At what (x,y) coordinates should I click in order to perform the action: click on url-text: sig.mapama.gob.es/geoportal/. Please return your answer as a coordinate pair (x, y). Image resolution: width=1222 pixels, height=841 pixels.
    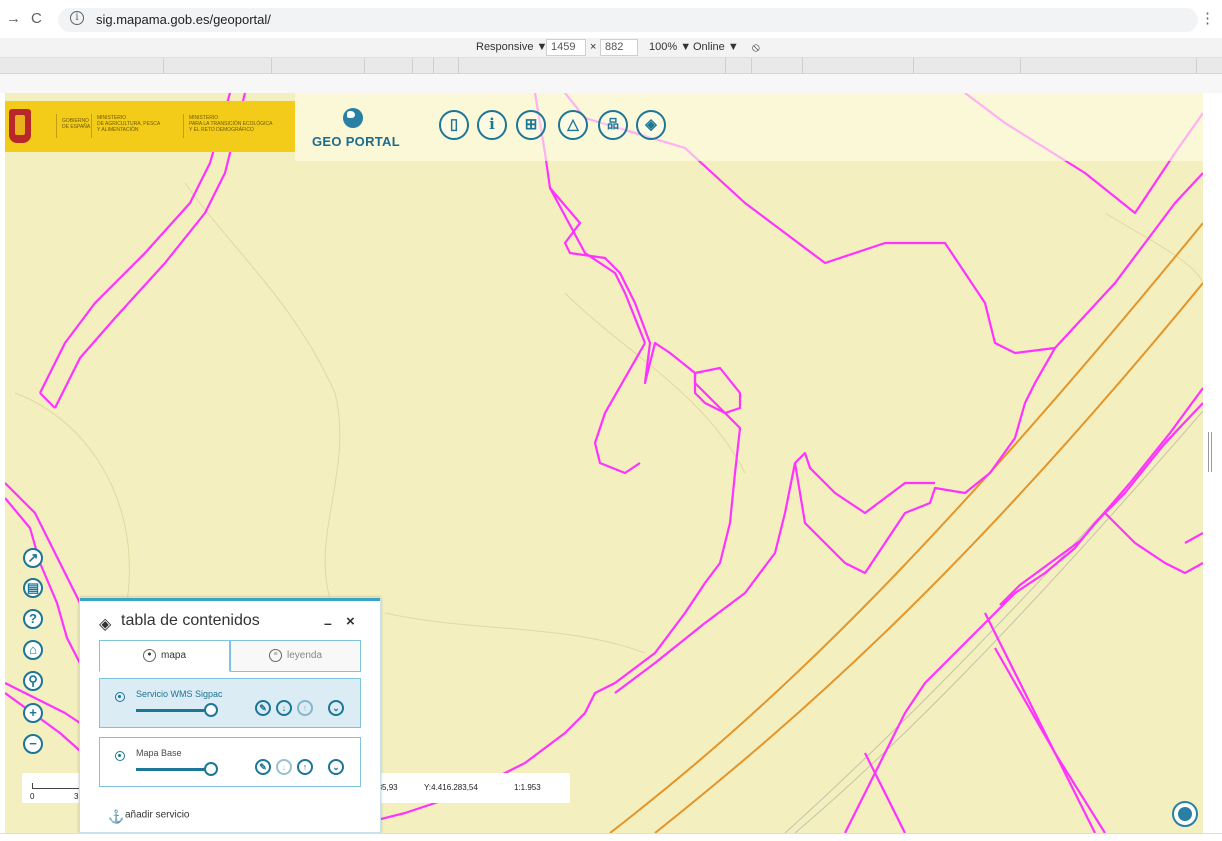
    Looking at the image, I should click on (183, 19).